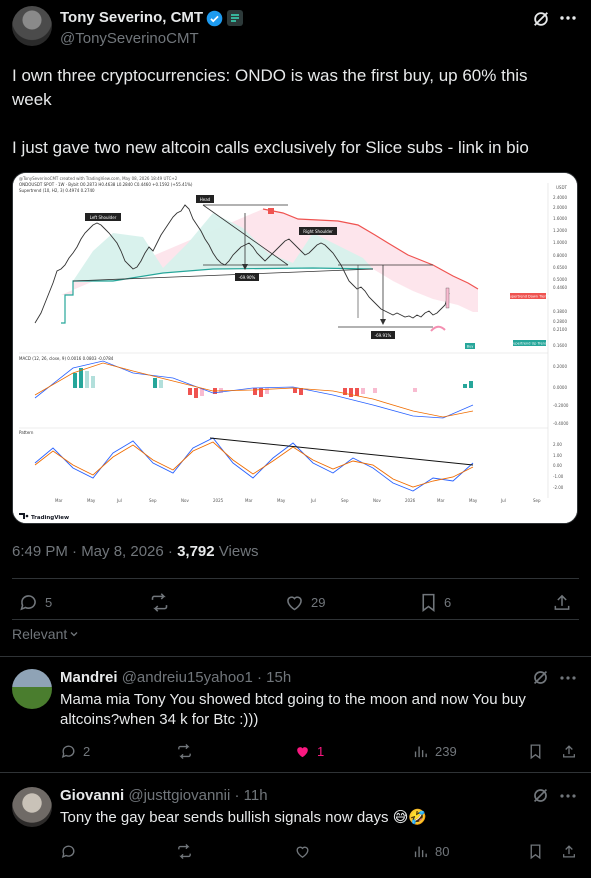 The width and height of the screenshot is (591, 878). Describe the element at coordinates (32, 99) in the screenshot. I see `tweet-text-line: week` at that location.